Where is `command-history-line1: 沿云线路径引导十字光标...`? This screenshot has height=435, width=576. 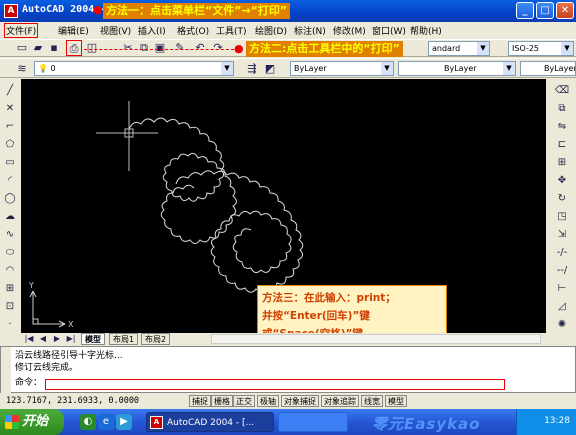
command-history-line1: 沿云线路径引导十字光标... is located at coordinates (69, 356).